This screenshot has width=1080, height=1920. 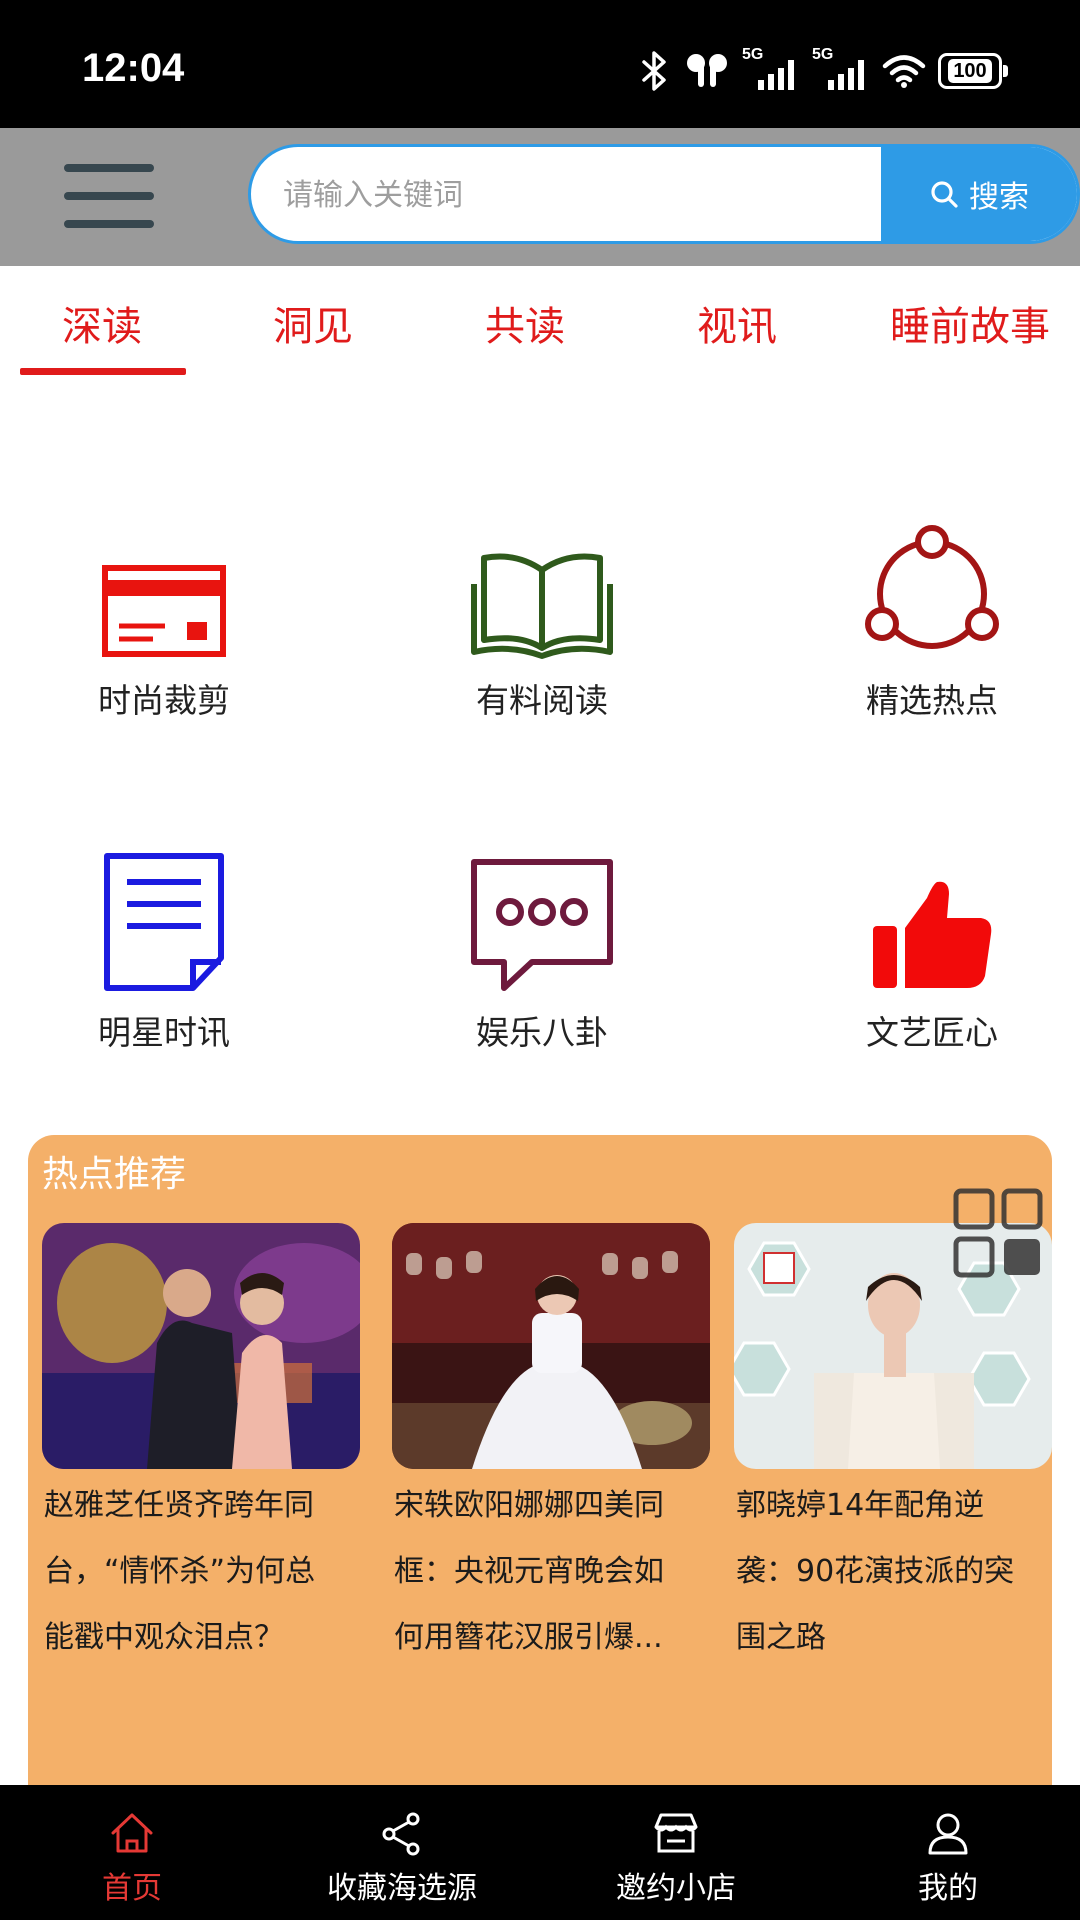 I want to click on tab-video-news: 视讯, so click(x=737, y=323).